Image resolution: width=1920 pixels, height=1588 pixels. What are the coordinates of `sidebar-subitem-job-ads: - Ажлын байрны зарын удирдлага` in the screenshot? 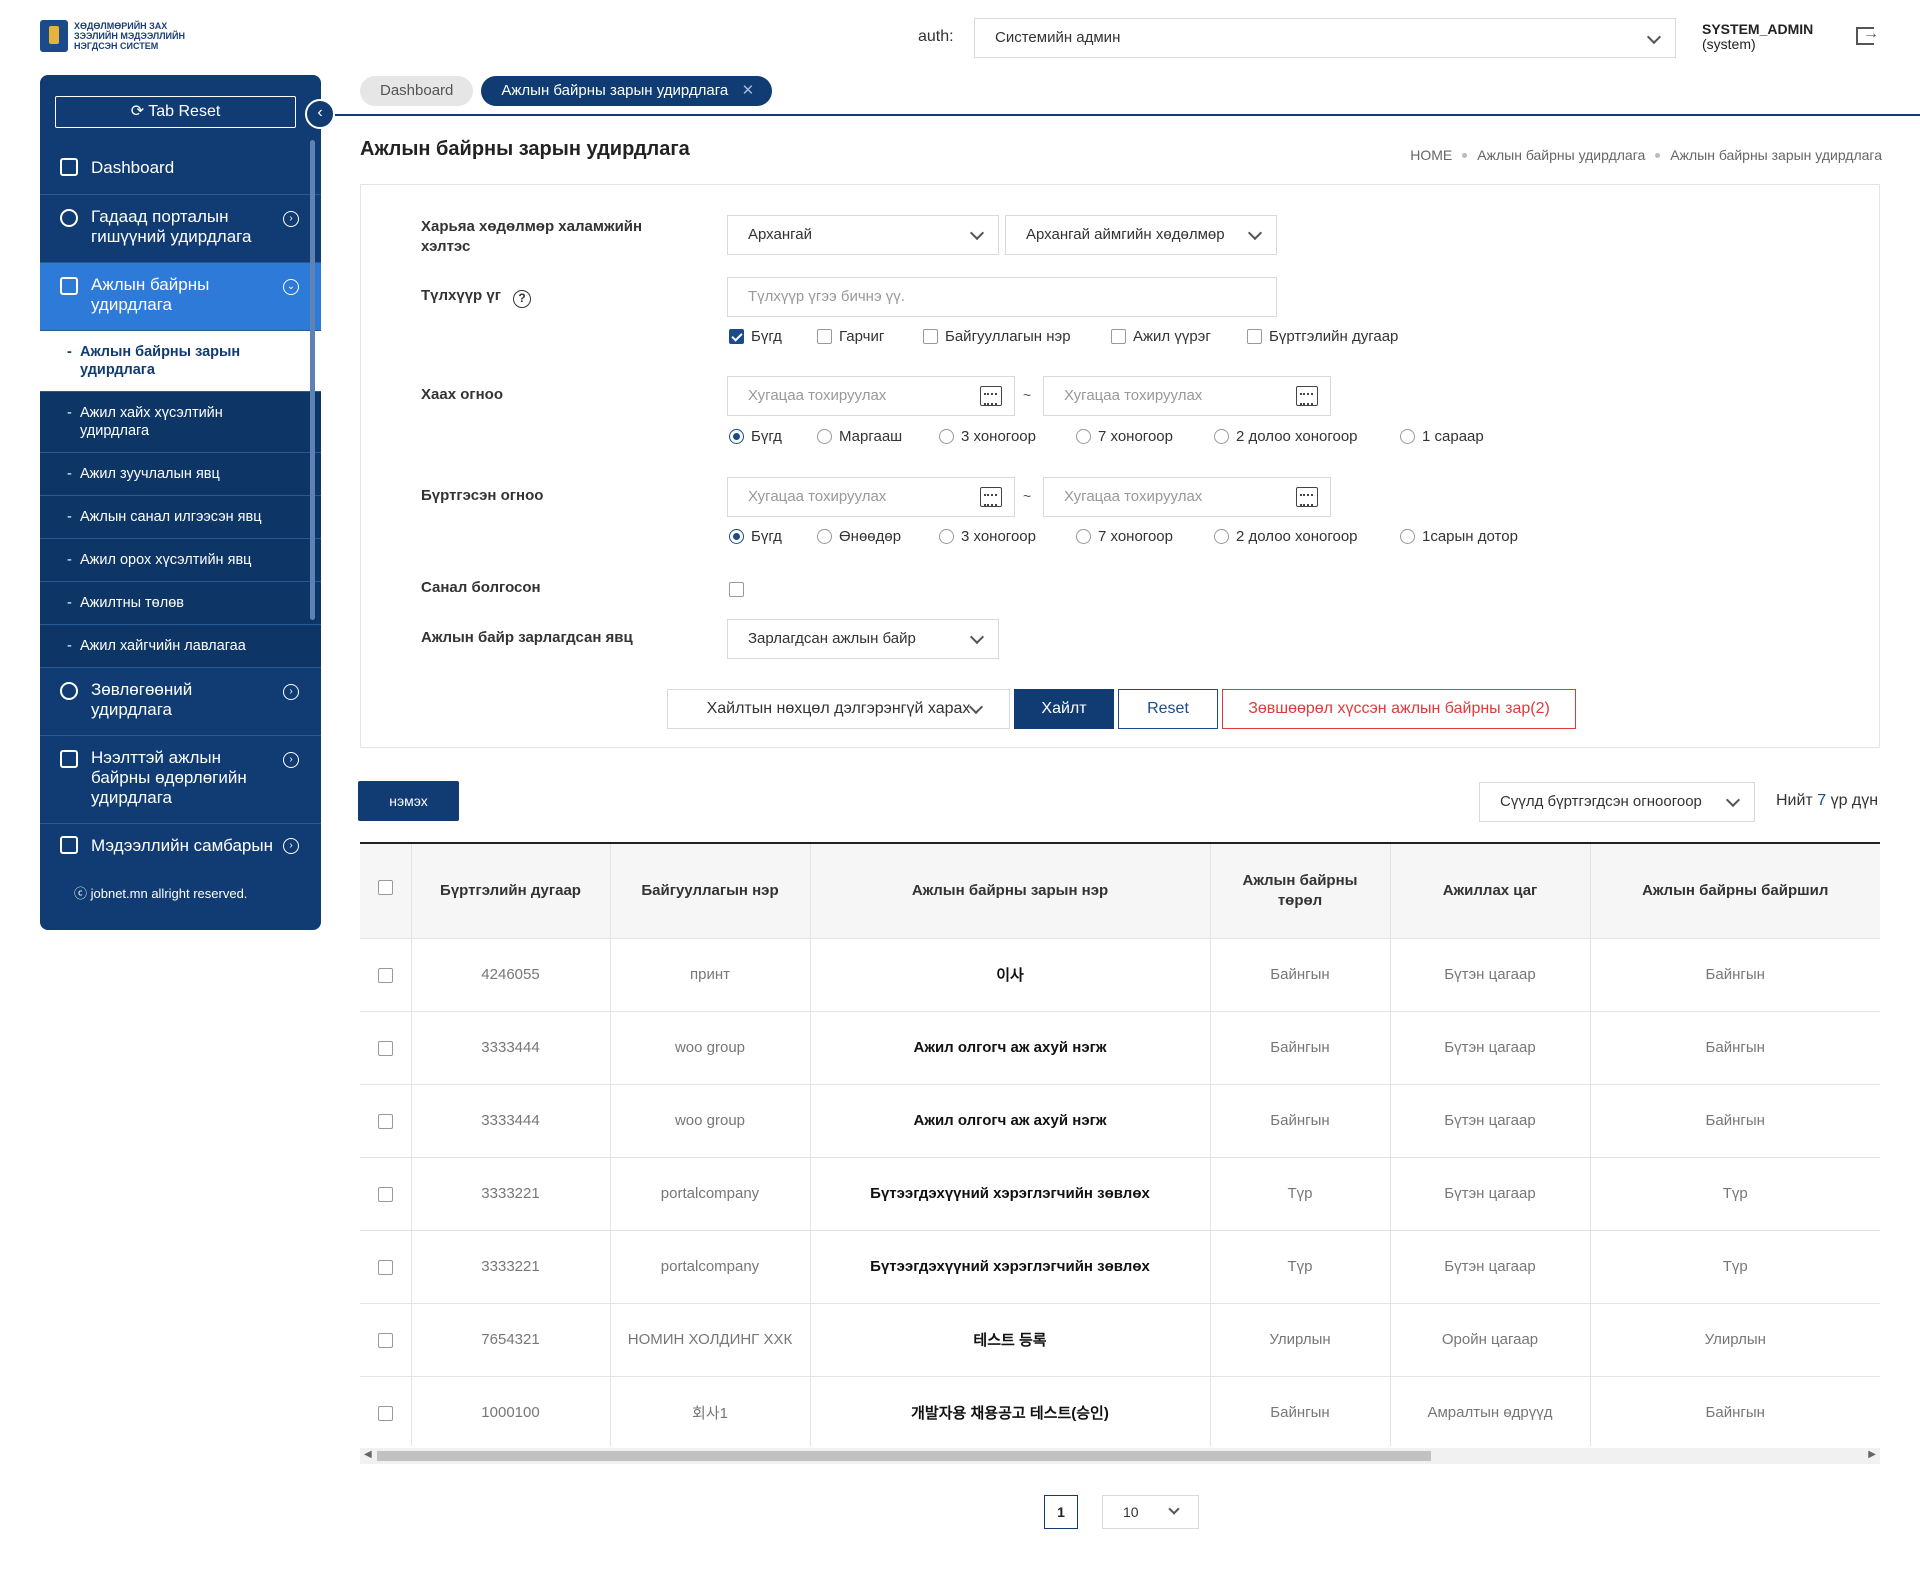 It's located at (180, 361).